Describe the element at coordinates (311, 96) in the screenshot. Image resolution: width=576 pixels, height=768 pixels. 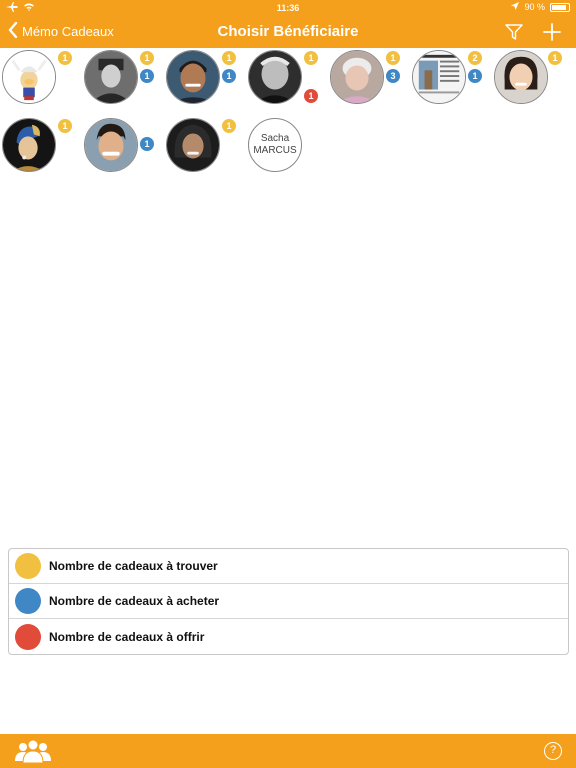
I see `badge-to-offer: 1` at that location.